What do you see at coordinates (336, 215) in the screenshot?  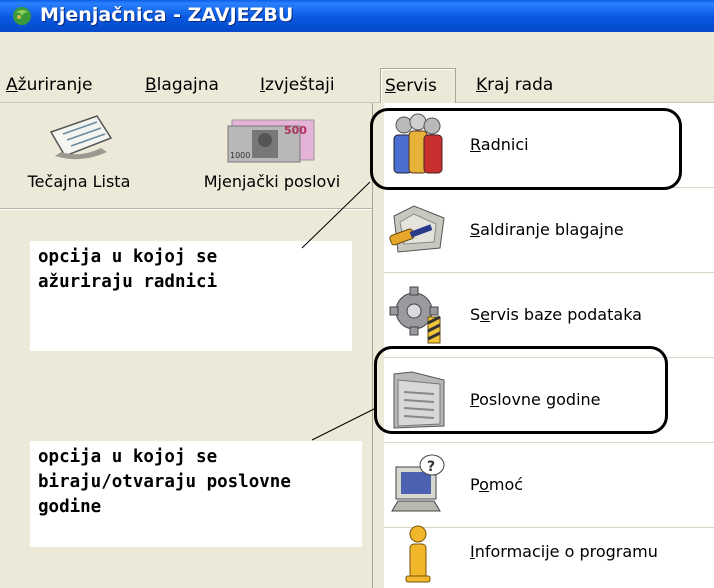 I see `callout-line-radnici` at bounding box center [336, 215].